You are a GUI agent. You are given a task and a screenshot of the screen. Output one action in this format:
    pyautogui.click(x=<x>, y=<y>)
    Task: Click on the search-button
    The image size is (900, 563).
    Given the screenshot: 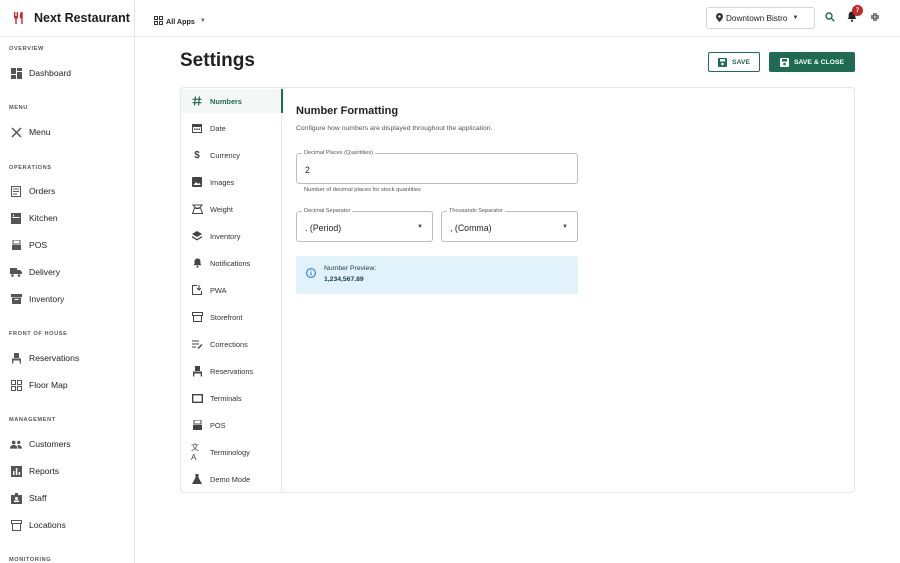 What is the action you would take?
    pyautogui.click(x=830, y=18)
    